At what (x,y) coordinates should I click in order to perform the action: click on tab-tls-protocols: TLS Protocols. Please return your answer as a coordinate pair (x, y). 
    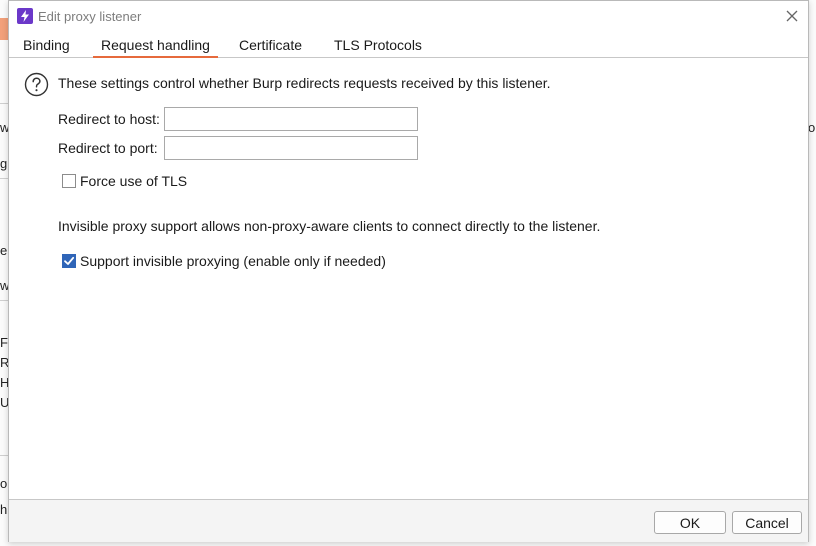
    Looking at the image, I should click on (378, 45).